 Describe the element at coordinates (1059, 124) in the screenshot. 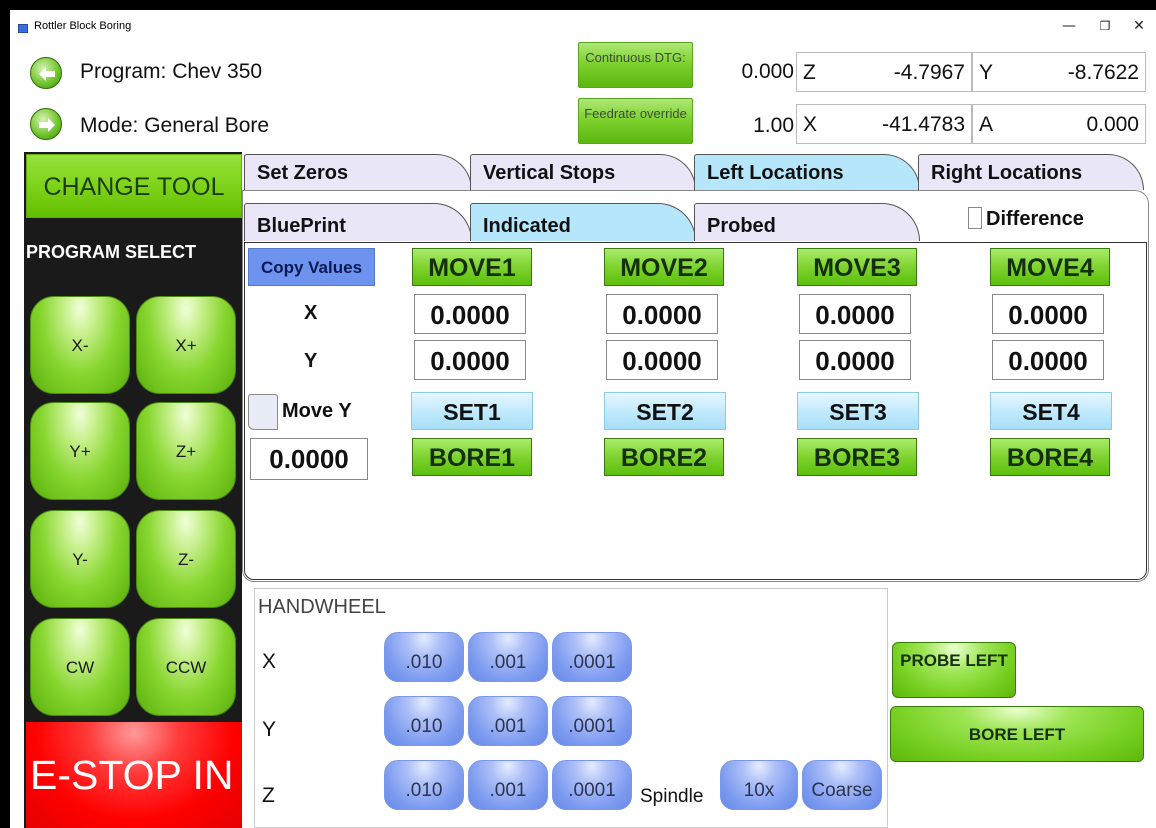

I see `a-readout: A 0.000` at that location.